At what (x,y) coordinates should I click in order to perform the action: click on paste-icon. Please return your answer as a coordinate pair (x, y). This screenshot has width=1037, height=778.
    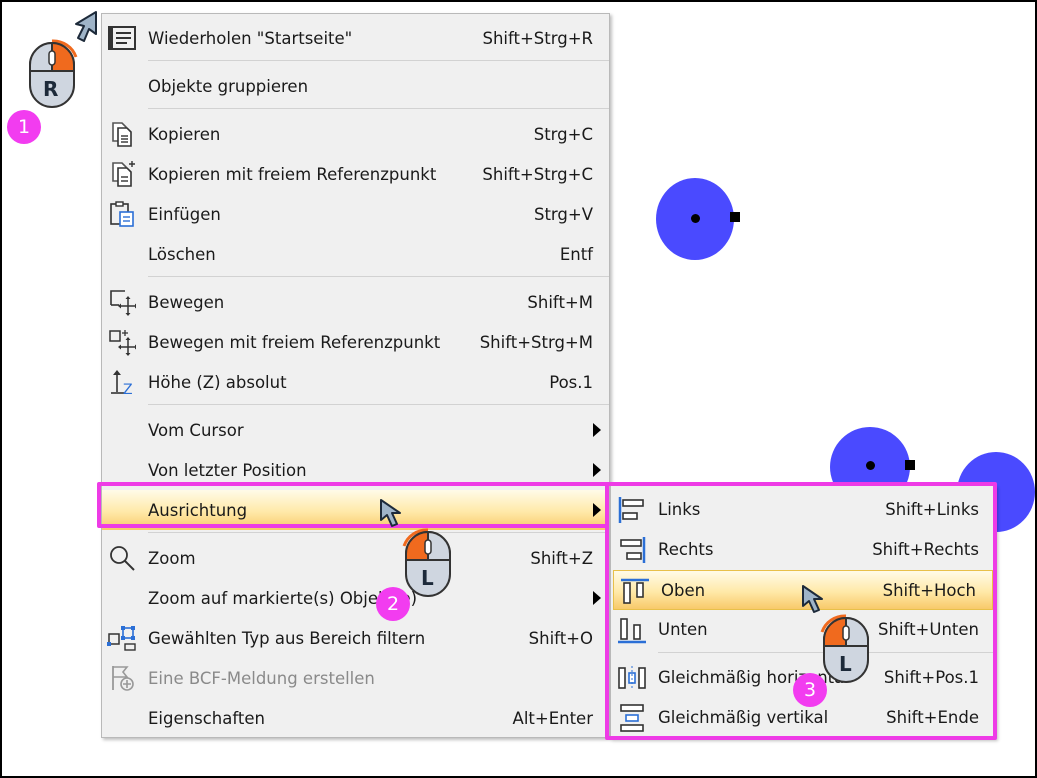
    Looking at the image, I should click on (122, 214).